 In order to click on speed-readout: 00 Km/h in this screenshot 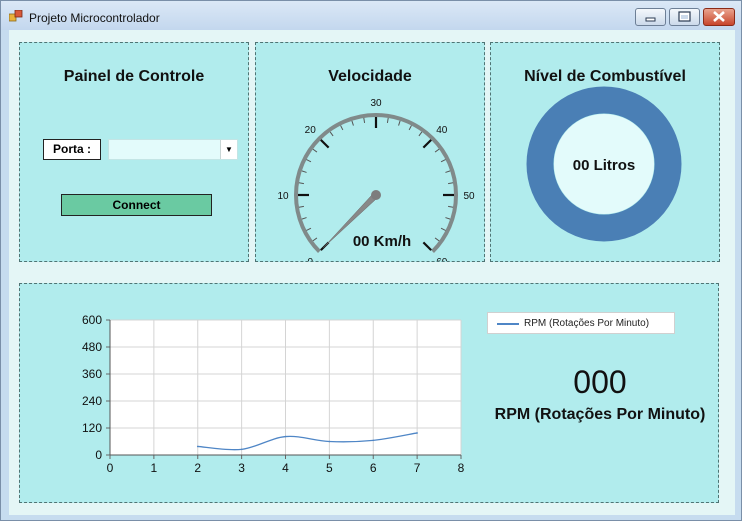, I will do `click(382, 241)`.